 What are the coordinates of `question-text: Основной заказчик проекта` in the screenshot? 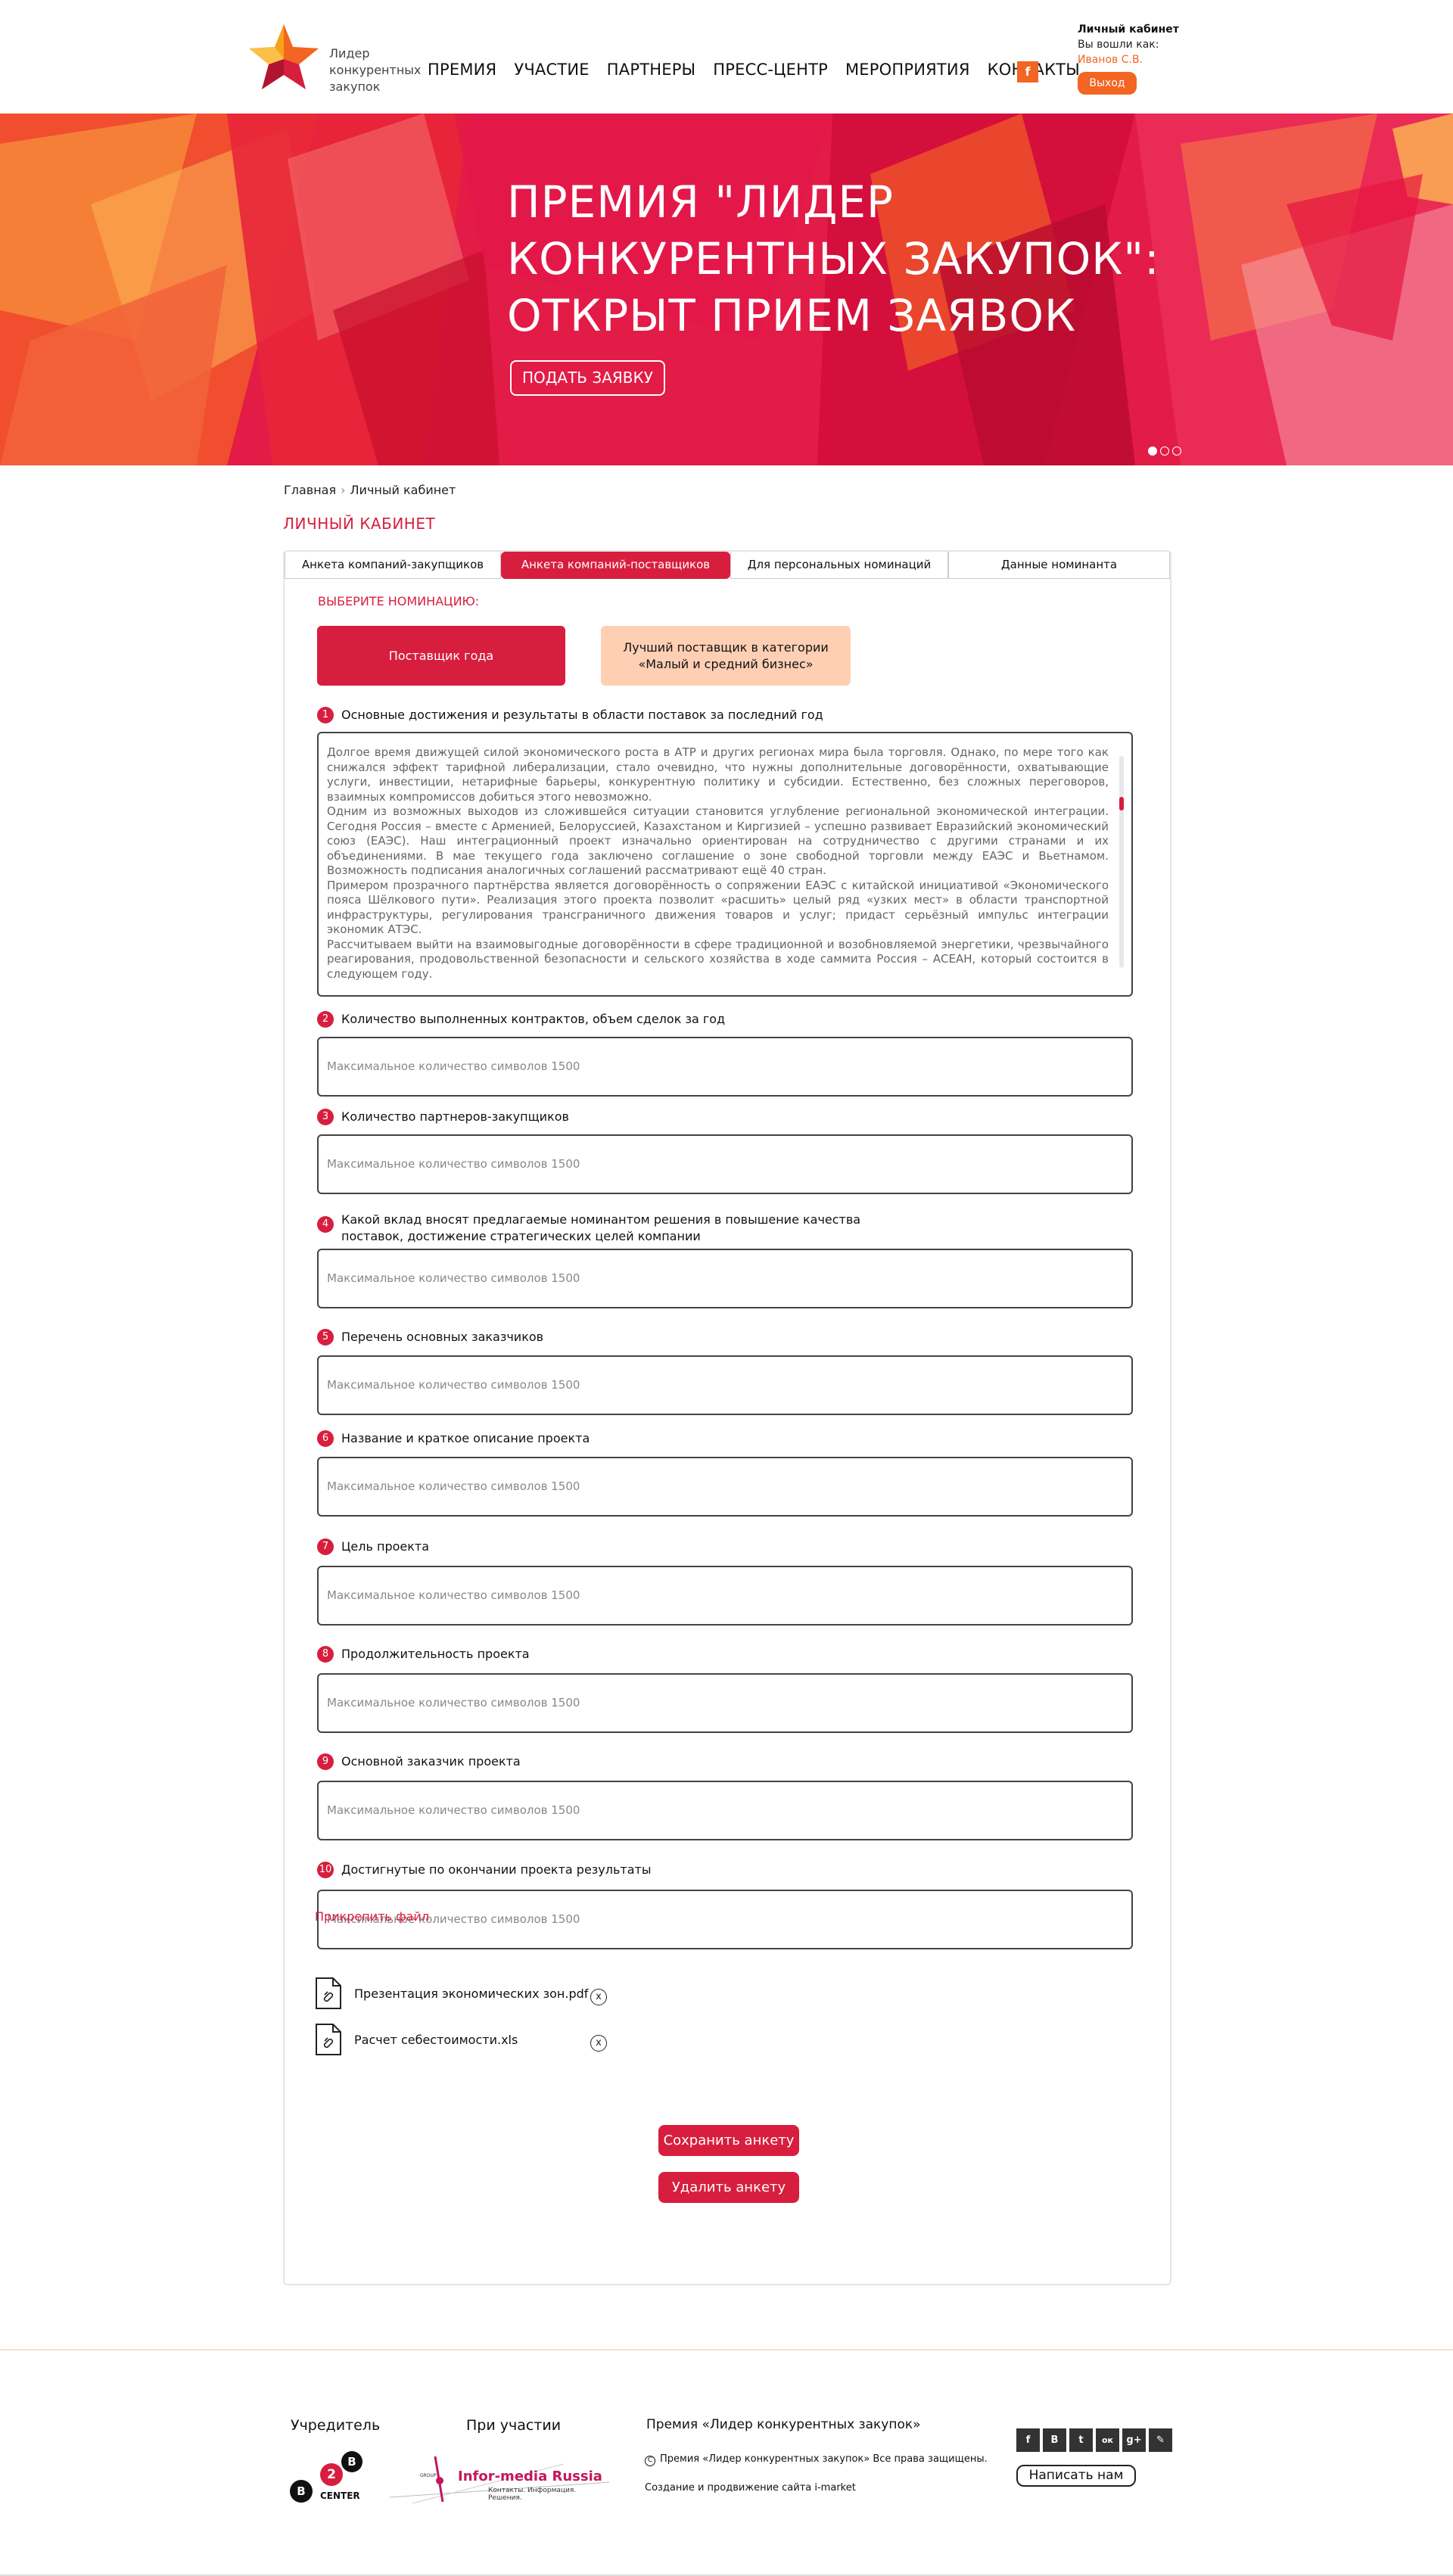 It's located at (431, 1761).